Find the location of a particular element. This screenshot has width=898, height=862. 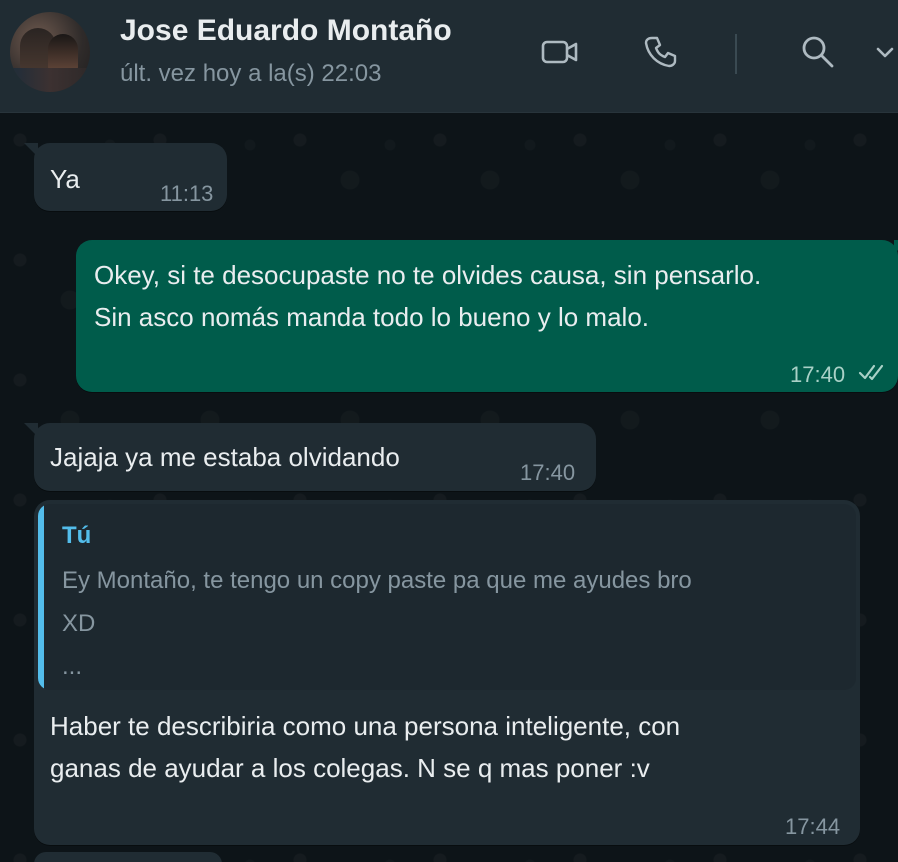

message-time: 11:13 is located at coordinates (187, 193).